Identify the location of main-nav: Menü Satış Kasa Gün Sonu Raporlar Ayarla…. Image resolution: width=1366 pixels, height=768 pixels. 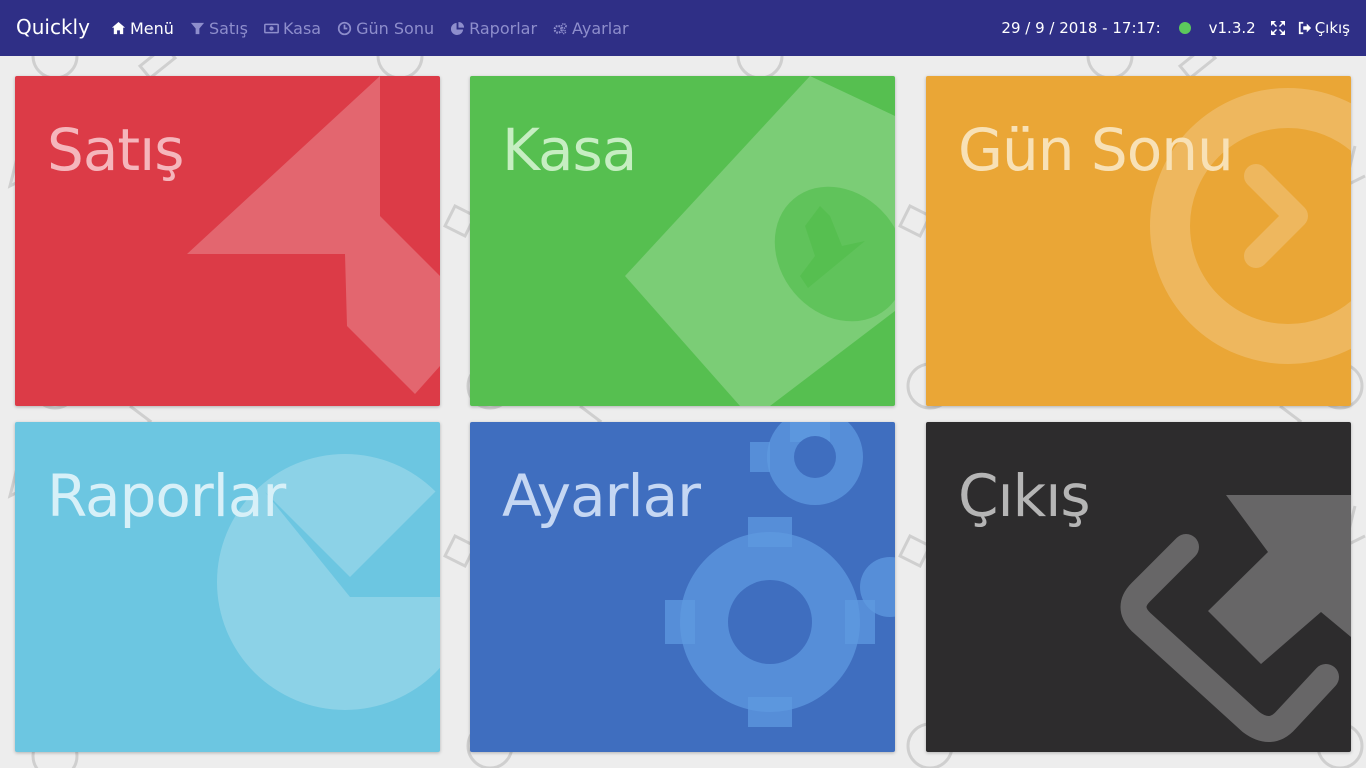
(378, 28).